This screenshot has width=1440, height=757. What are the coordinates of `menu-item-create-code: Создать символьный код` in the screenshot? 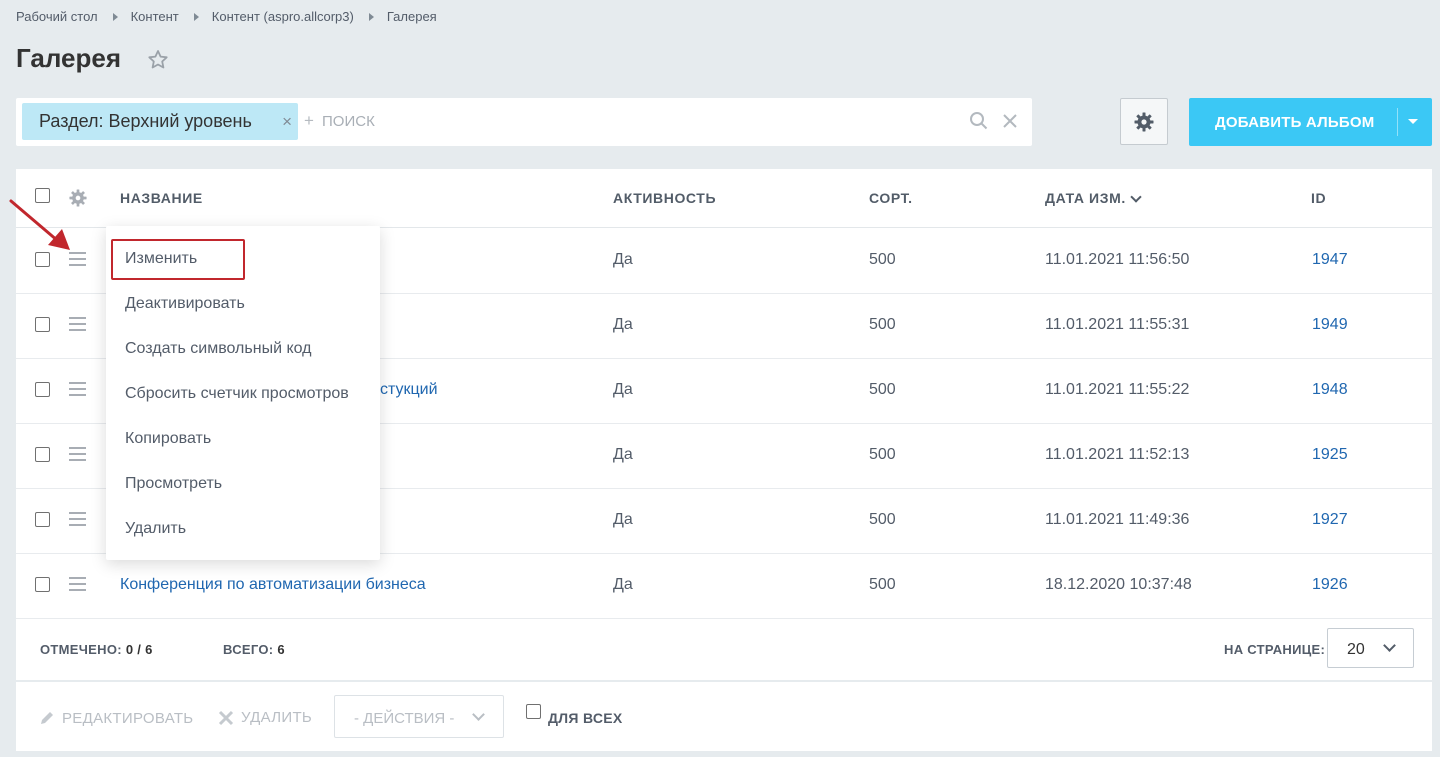 It's located at (218, 349).